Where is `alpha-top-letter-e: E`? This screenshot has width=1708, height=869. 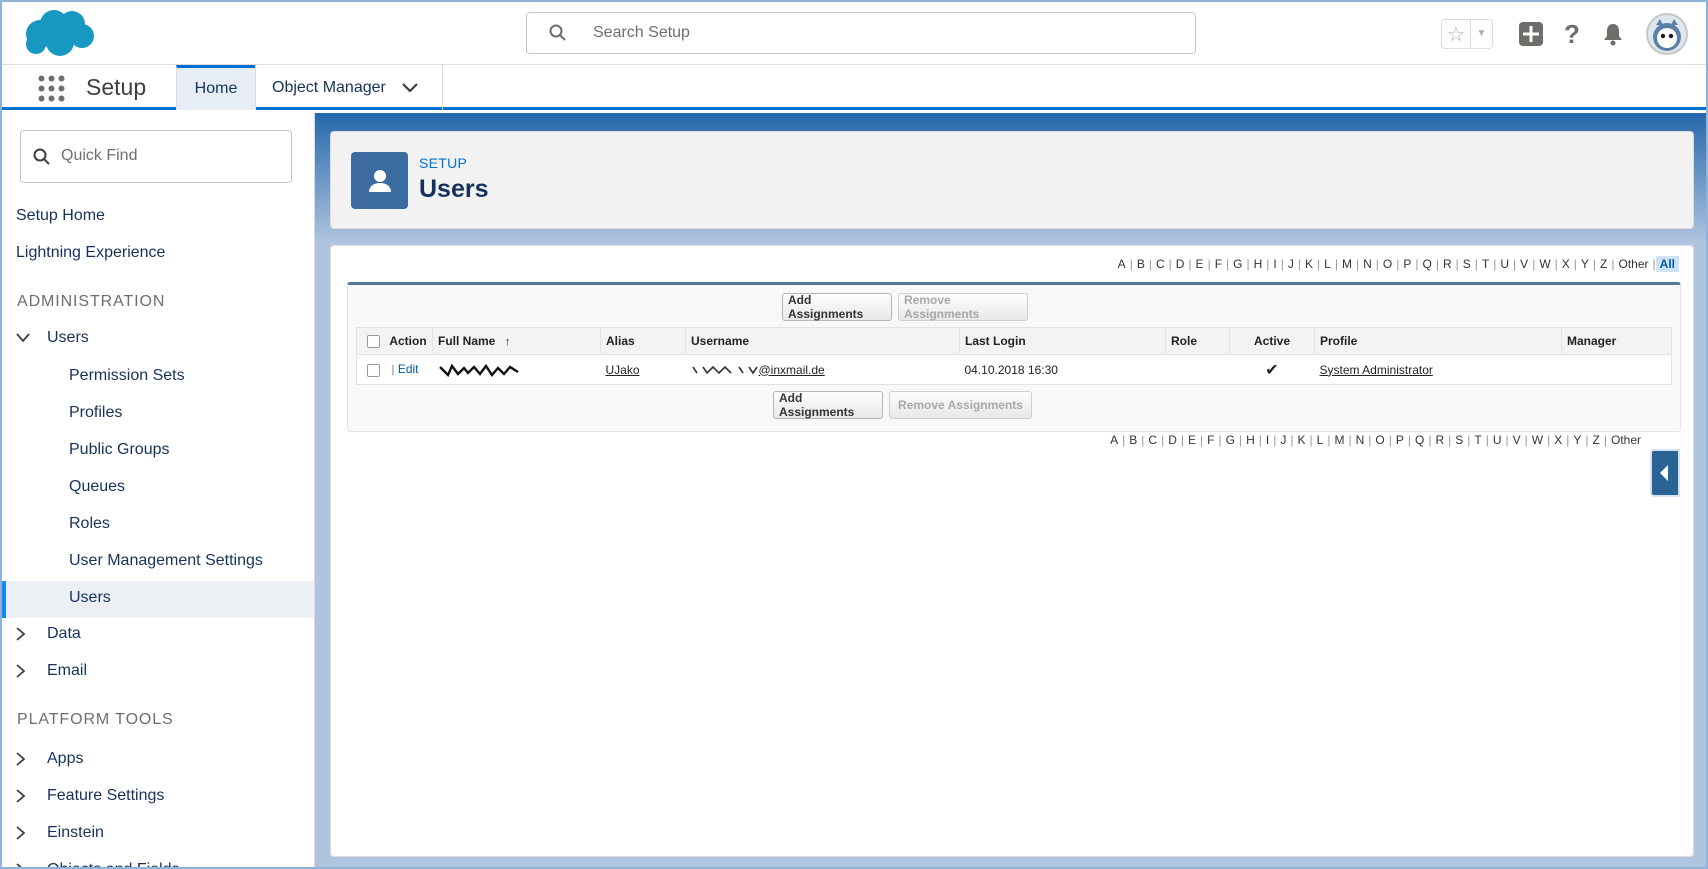
alpha-top-letter-e: E is located at coordinates (1200, 264).